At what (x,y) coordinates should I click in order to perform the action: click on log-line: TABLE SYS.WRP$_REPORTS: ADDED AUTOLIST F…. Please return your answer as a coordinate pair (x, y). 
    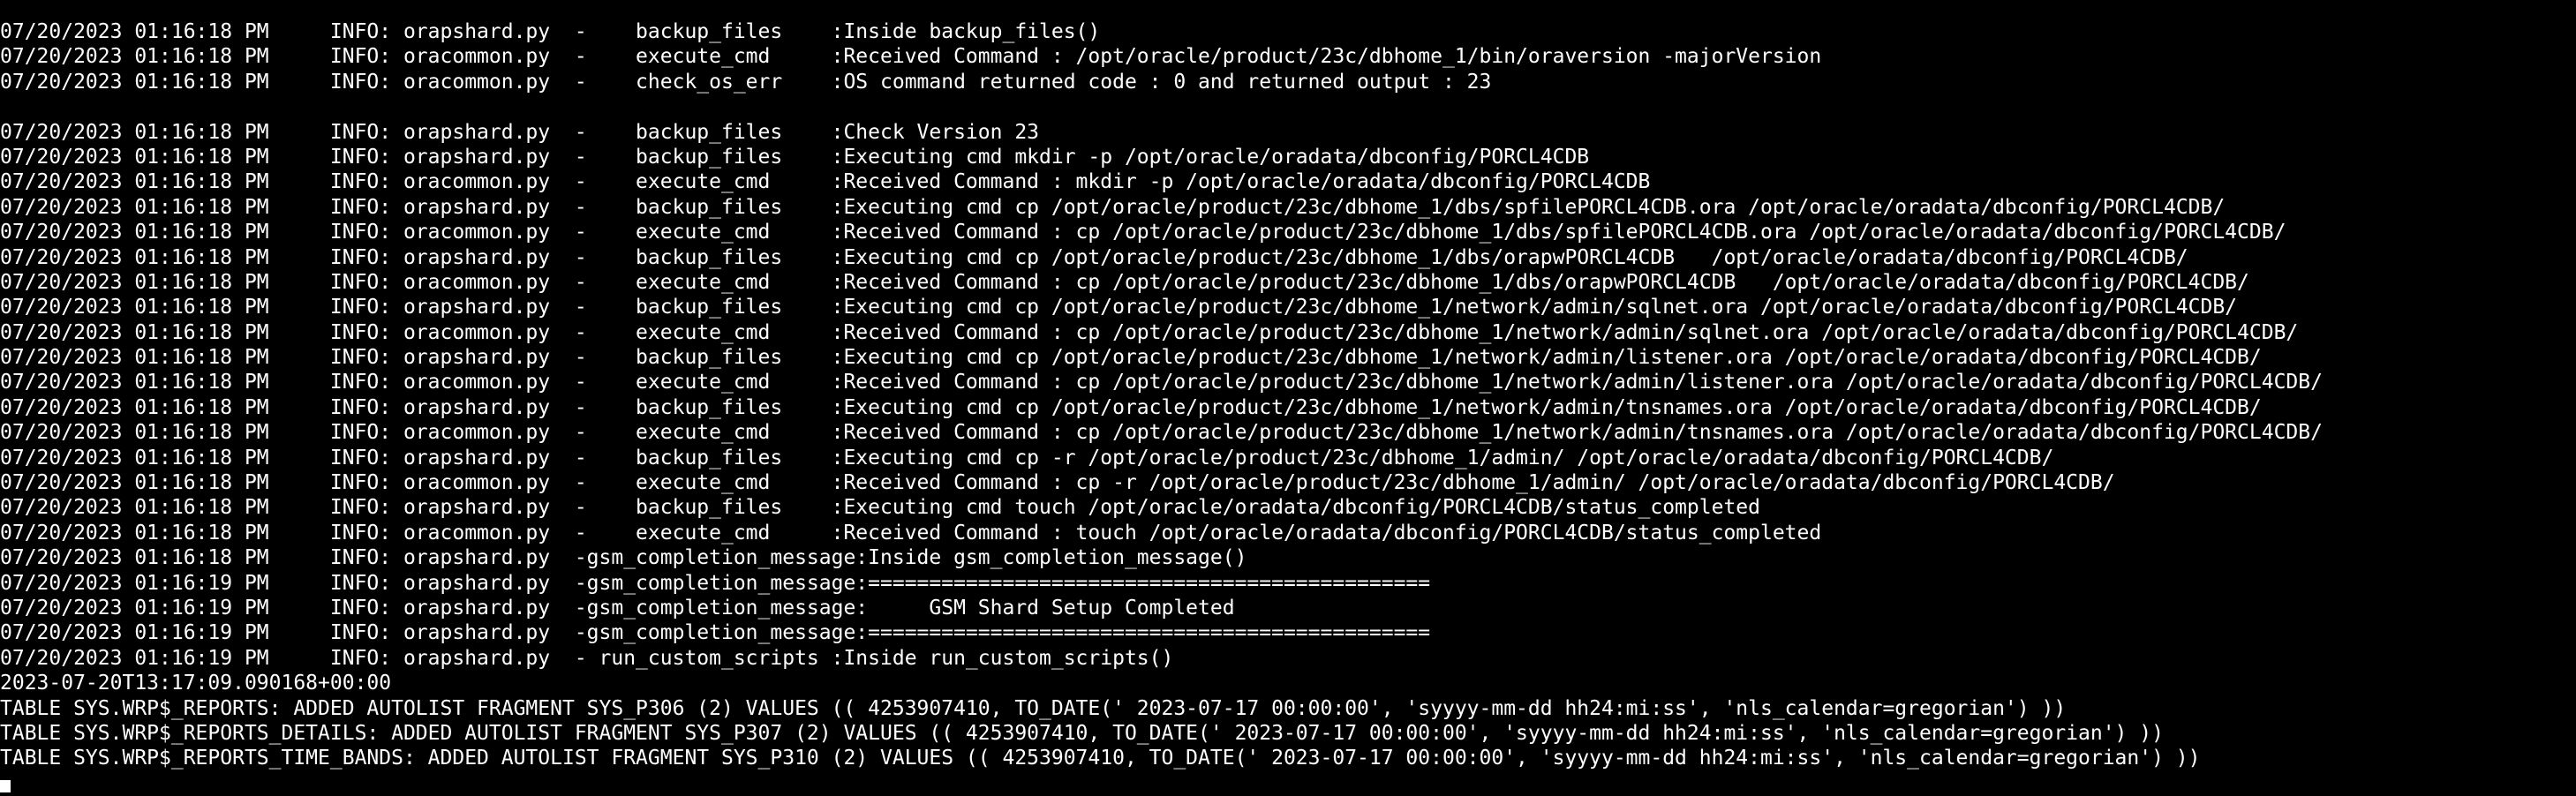
    Looking at the image, I should click on (1034, 708).